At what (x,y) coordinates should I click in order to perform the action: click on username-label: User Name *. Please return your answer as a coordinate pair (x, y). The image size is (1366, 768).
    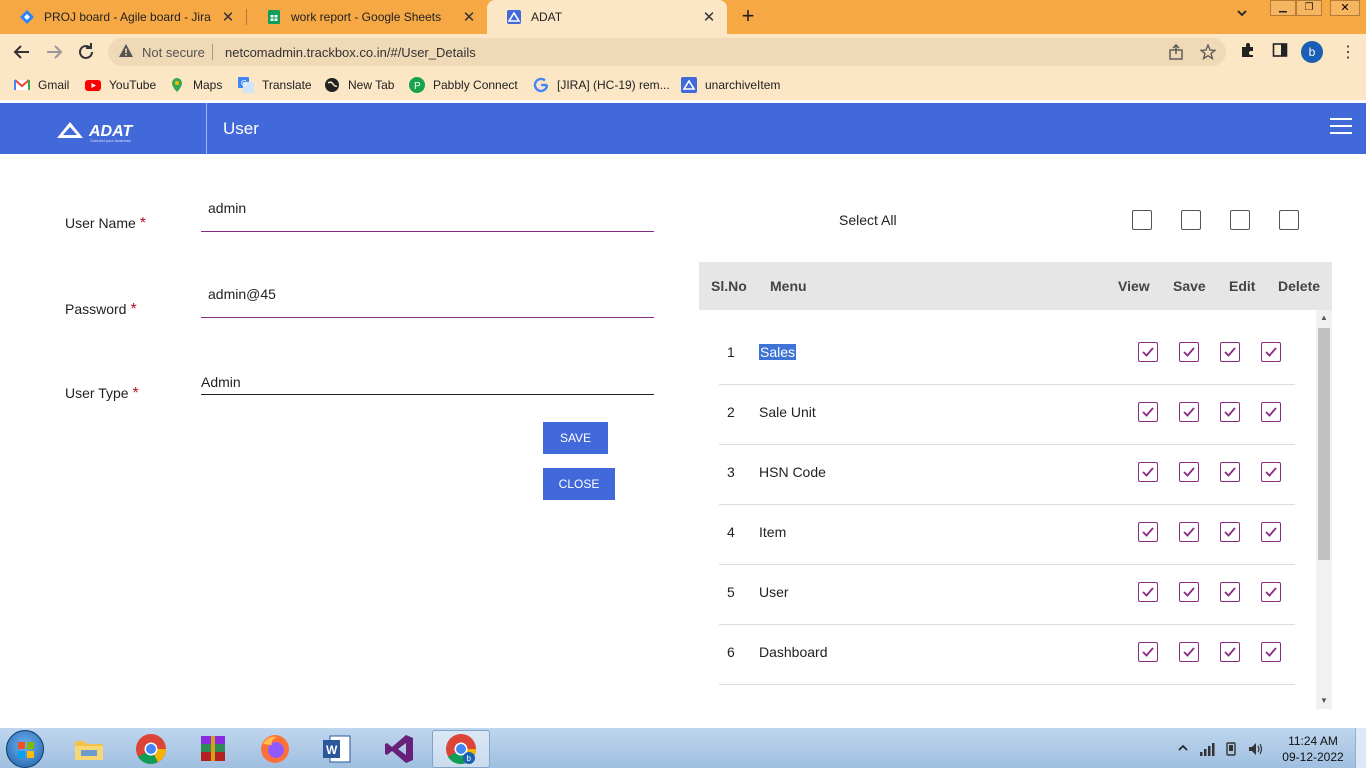
    Looking at the image, I should click on (105, 224).